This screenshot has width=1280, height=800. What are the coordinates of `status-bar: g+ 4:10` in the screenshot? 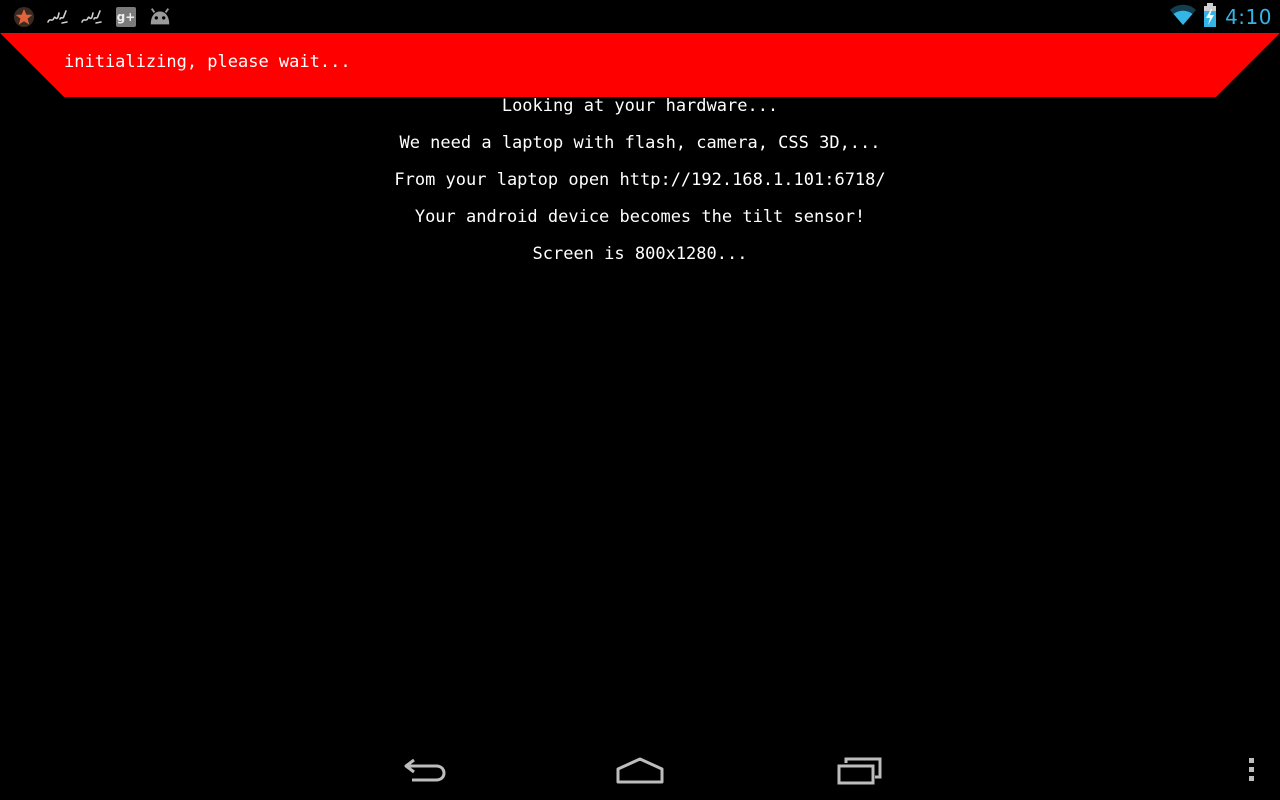 It's located at (640, 16).